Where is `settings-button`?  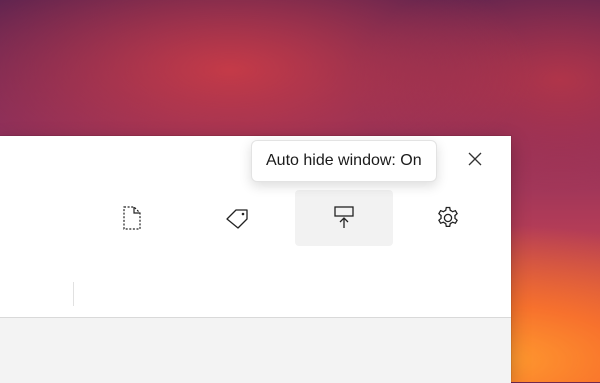
settings-button is located at coordinates (448, 218).